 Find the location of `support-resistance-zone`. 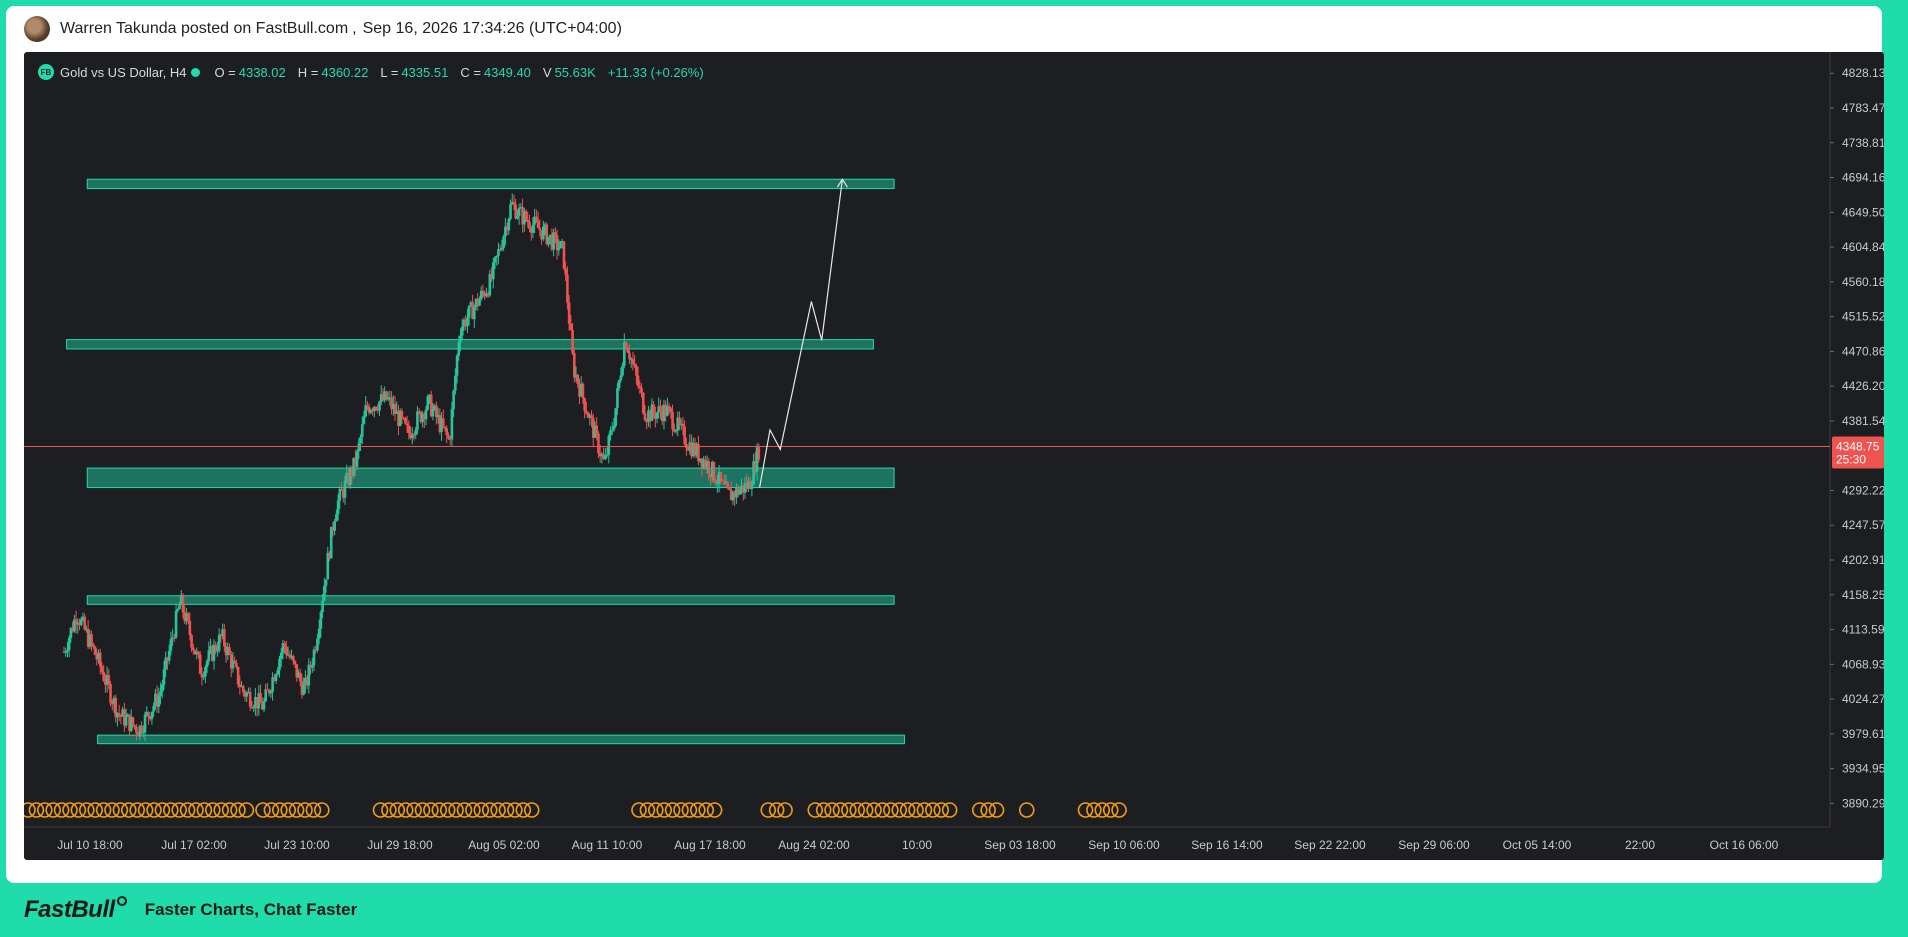

support-resistance-zone is located at coordinates (501, 739).